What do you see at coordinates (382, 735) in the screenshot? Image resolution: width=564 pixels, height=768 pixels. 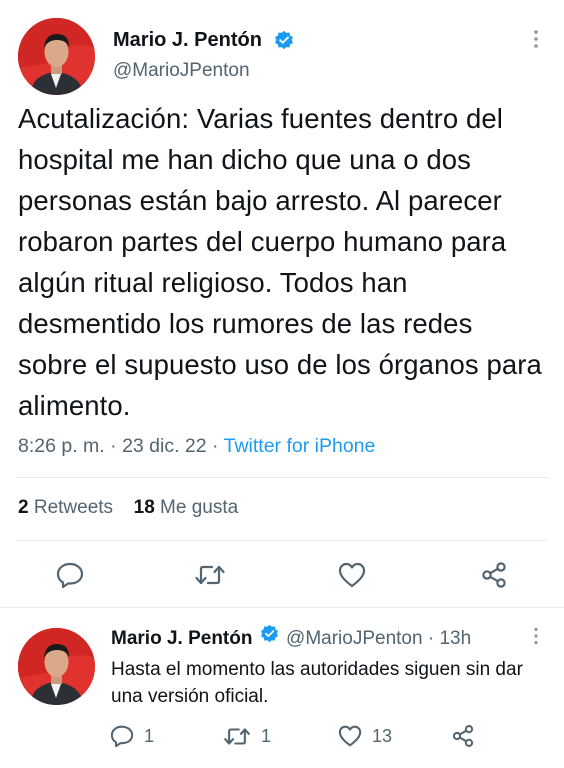 I see `reply-like-count: 13` at bounding box center [382, 735].